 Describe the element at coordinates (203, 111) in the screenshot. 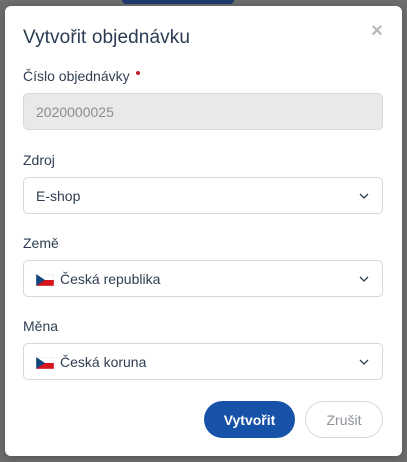

I see `order-number-input: 2020000025` at that location.